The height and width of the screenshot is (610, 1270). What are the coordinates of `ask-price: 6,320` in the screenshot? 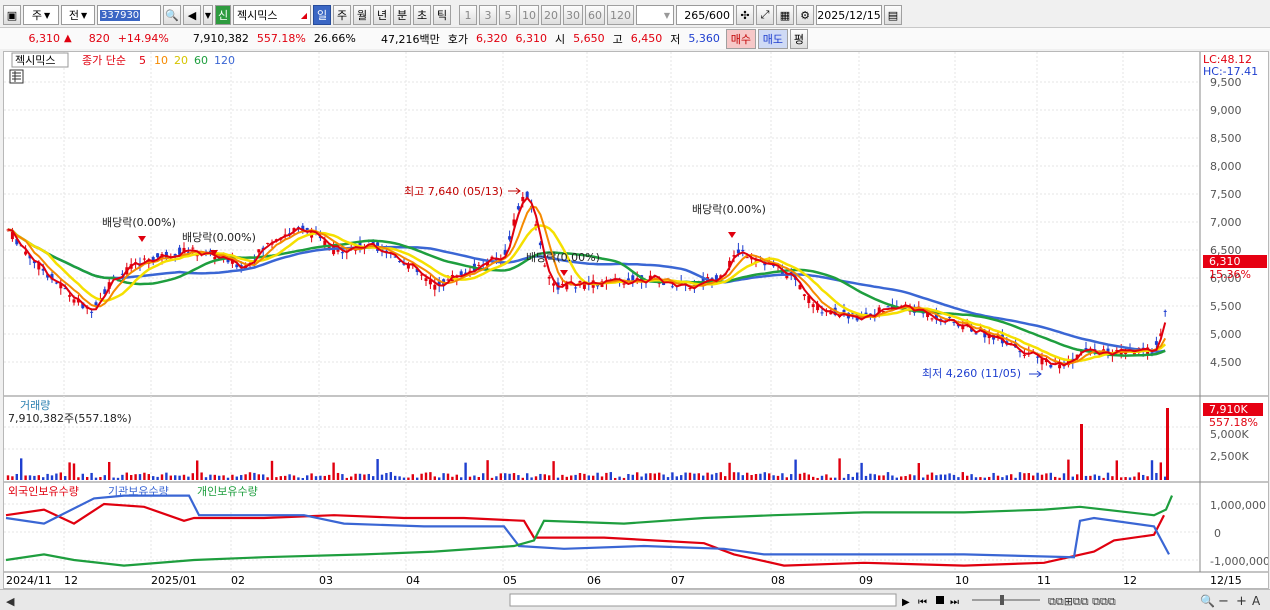 It's located at (492, 38).